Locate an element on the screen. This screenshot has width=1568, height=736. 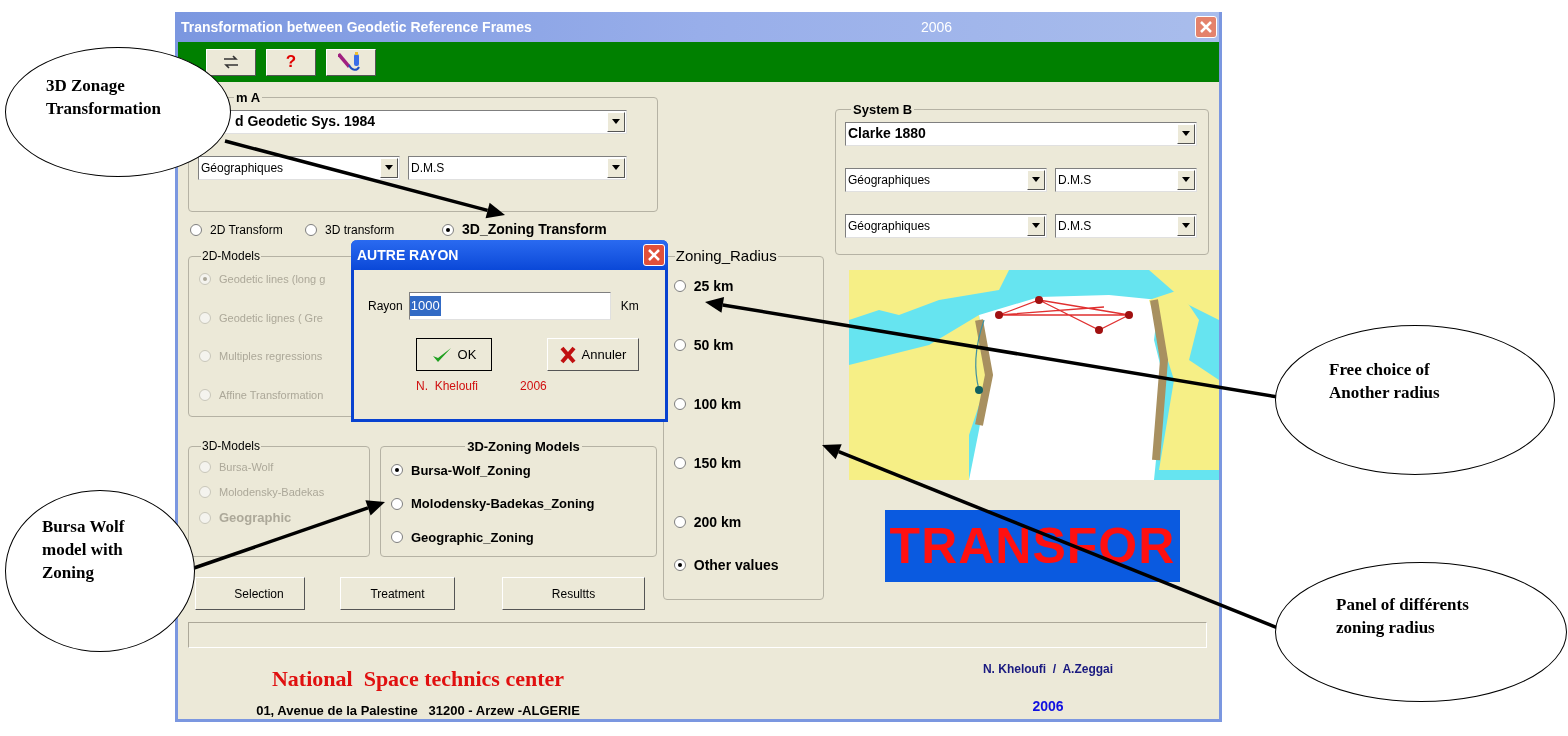
callout-text: Panel of différents zoning radius is located at coordinates (1403, 616).